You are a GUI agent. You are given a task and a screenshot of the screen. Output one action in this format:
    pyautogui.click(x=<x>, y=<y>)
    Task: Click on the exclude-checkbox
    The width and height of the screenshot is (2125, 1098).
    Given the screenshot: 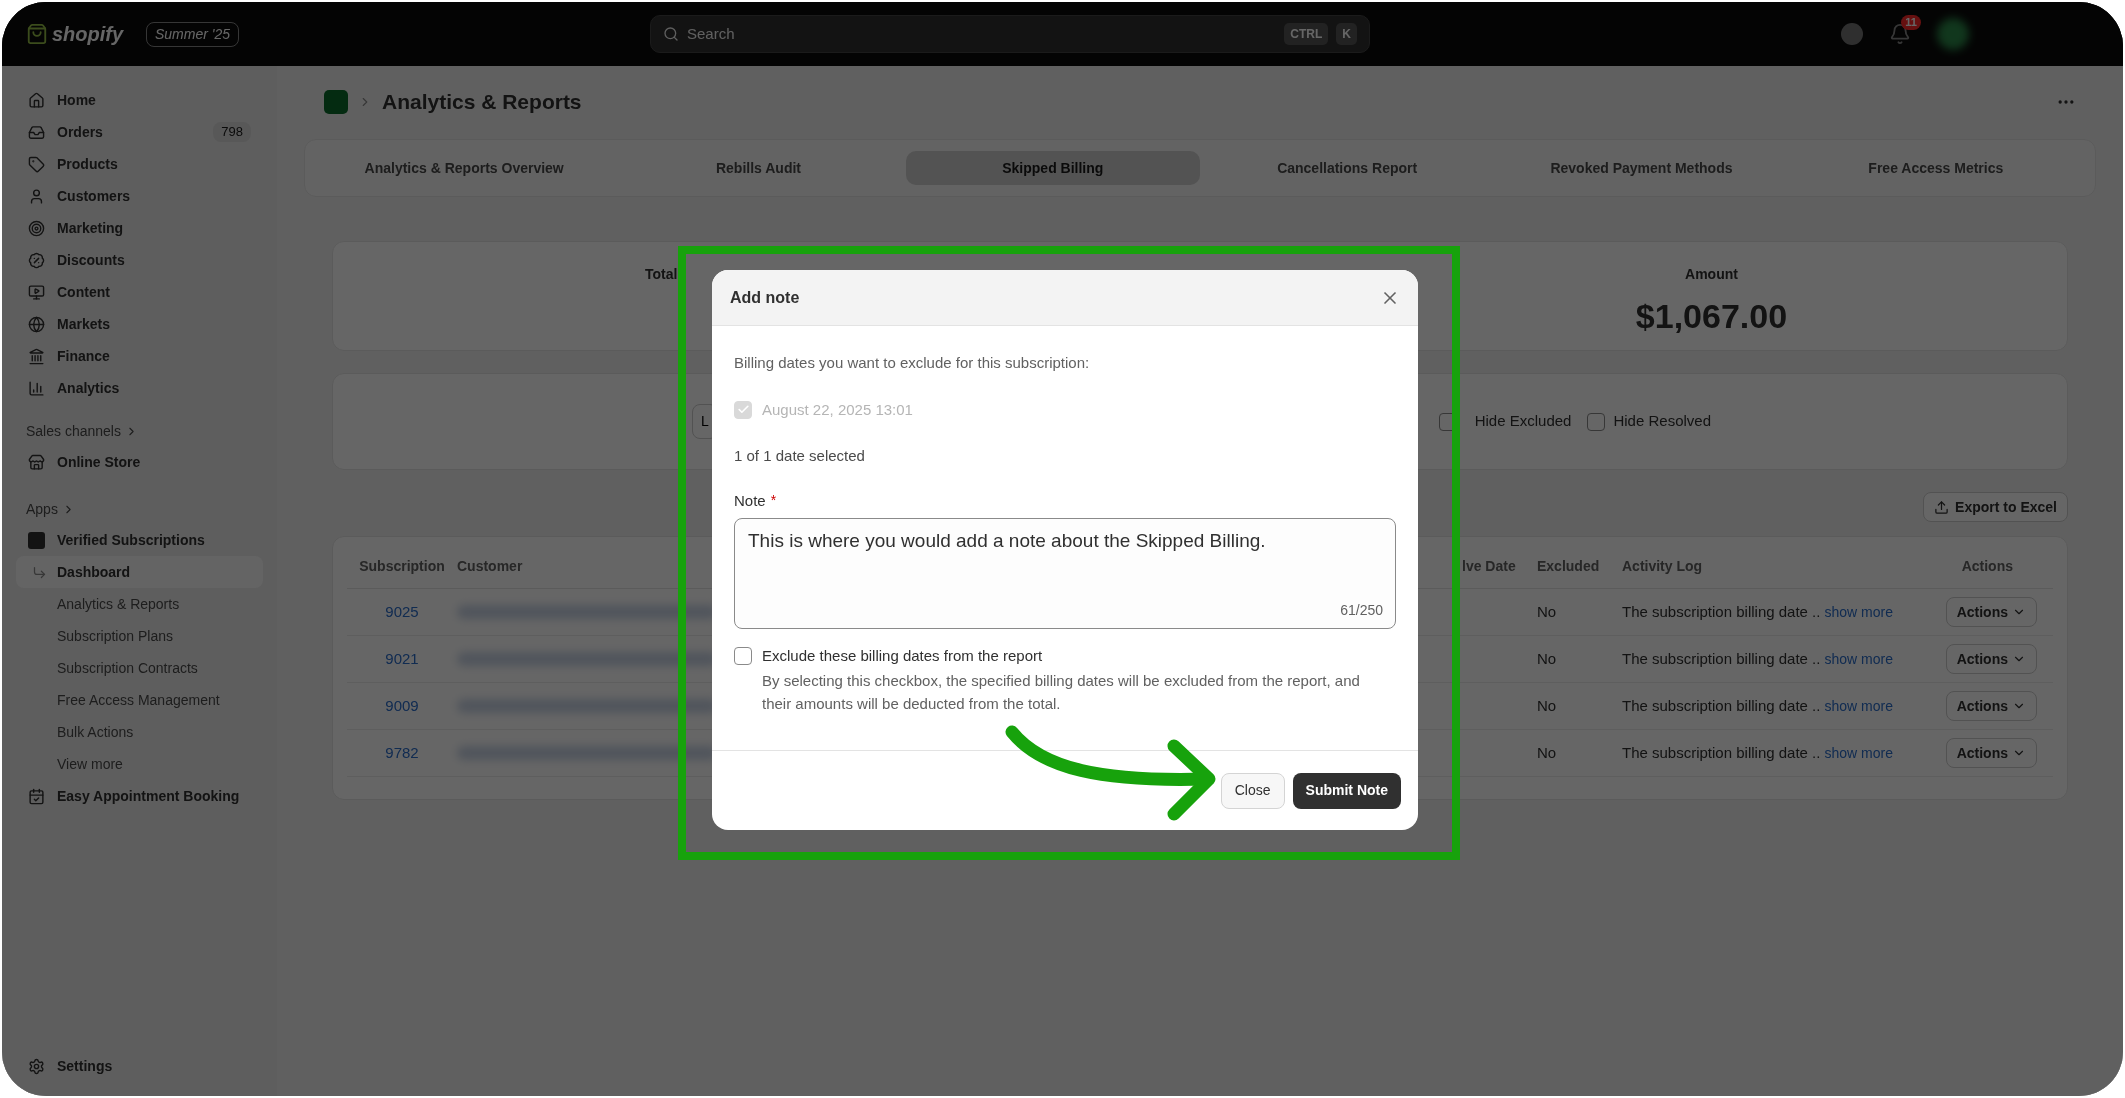 What is the action you would take?
    pyautogui.click(x=743, y=656)
    